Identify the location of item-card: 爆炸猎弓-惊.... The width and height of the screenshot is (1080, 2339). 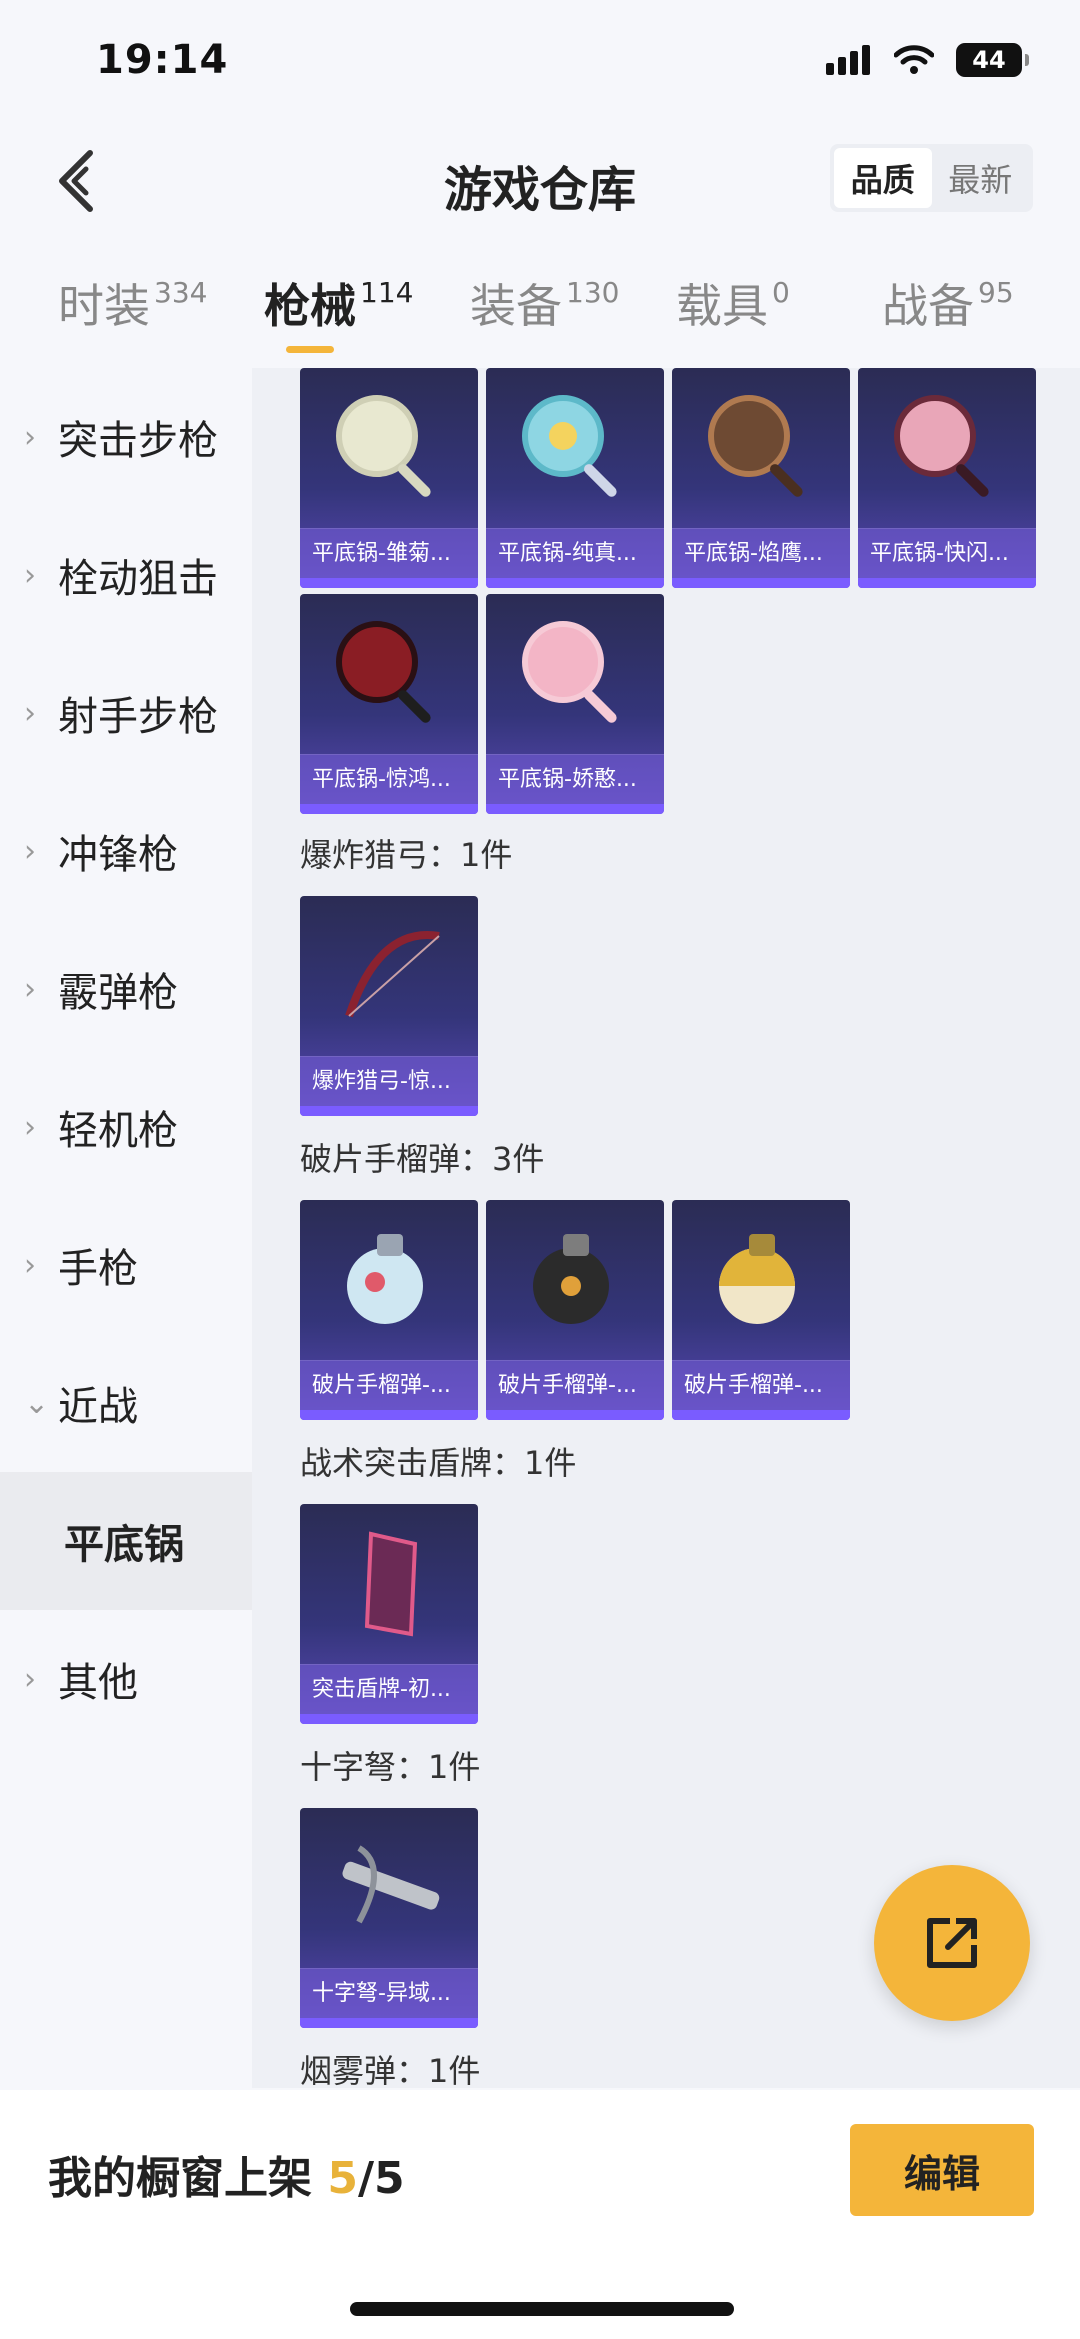
(389, 1006).